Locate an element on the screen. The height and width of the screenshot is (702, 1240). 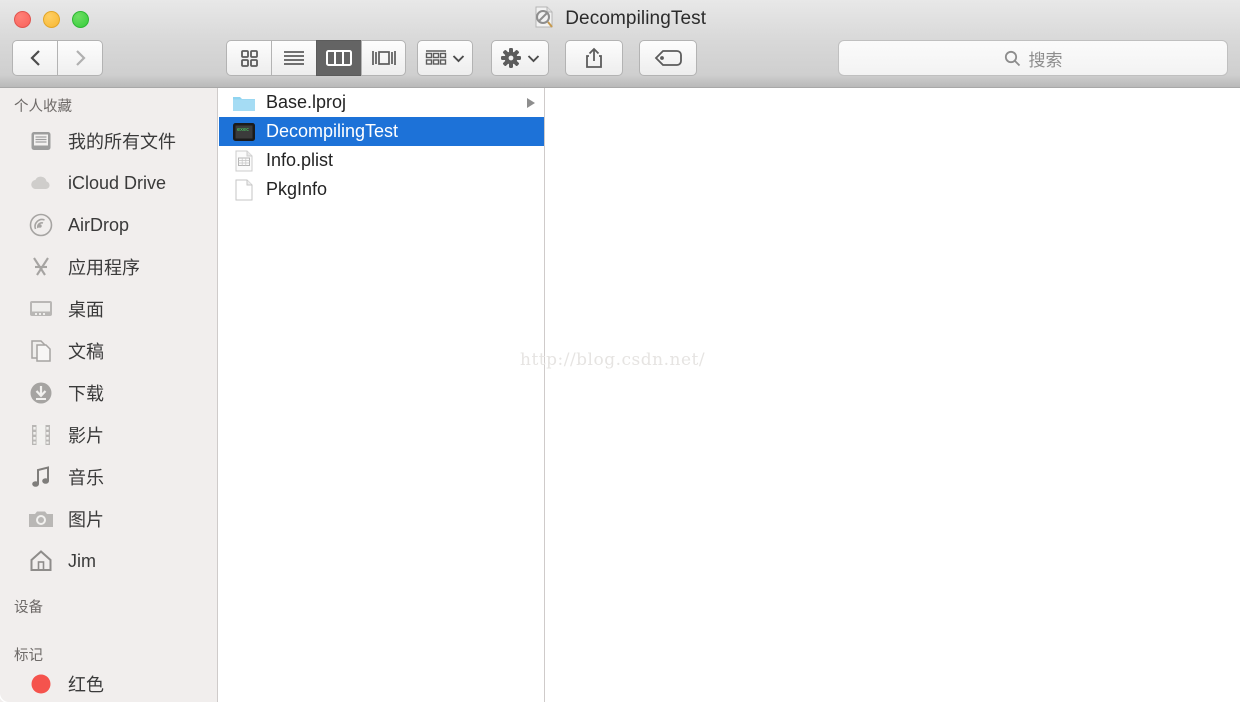
table-row: exec DecompilingTest is located at coordinates (381, 131).